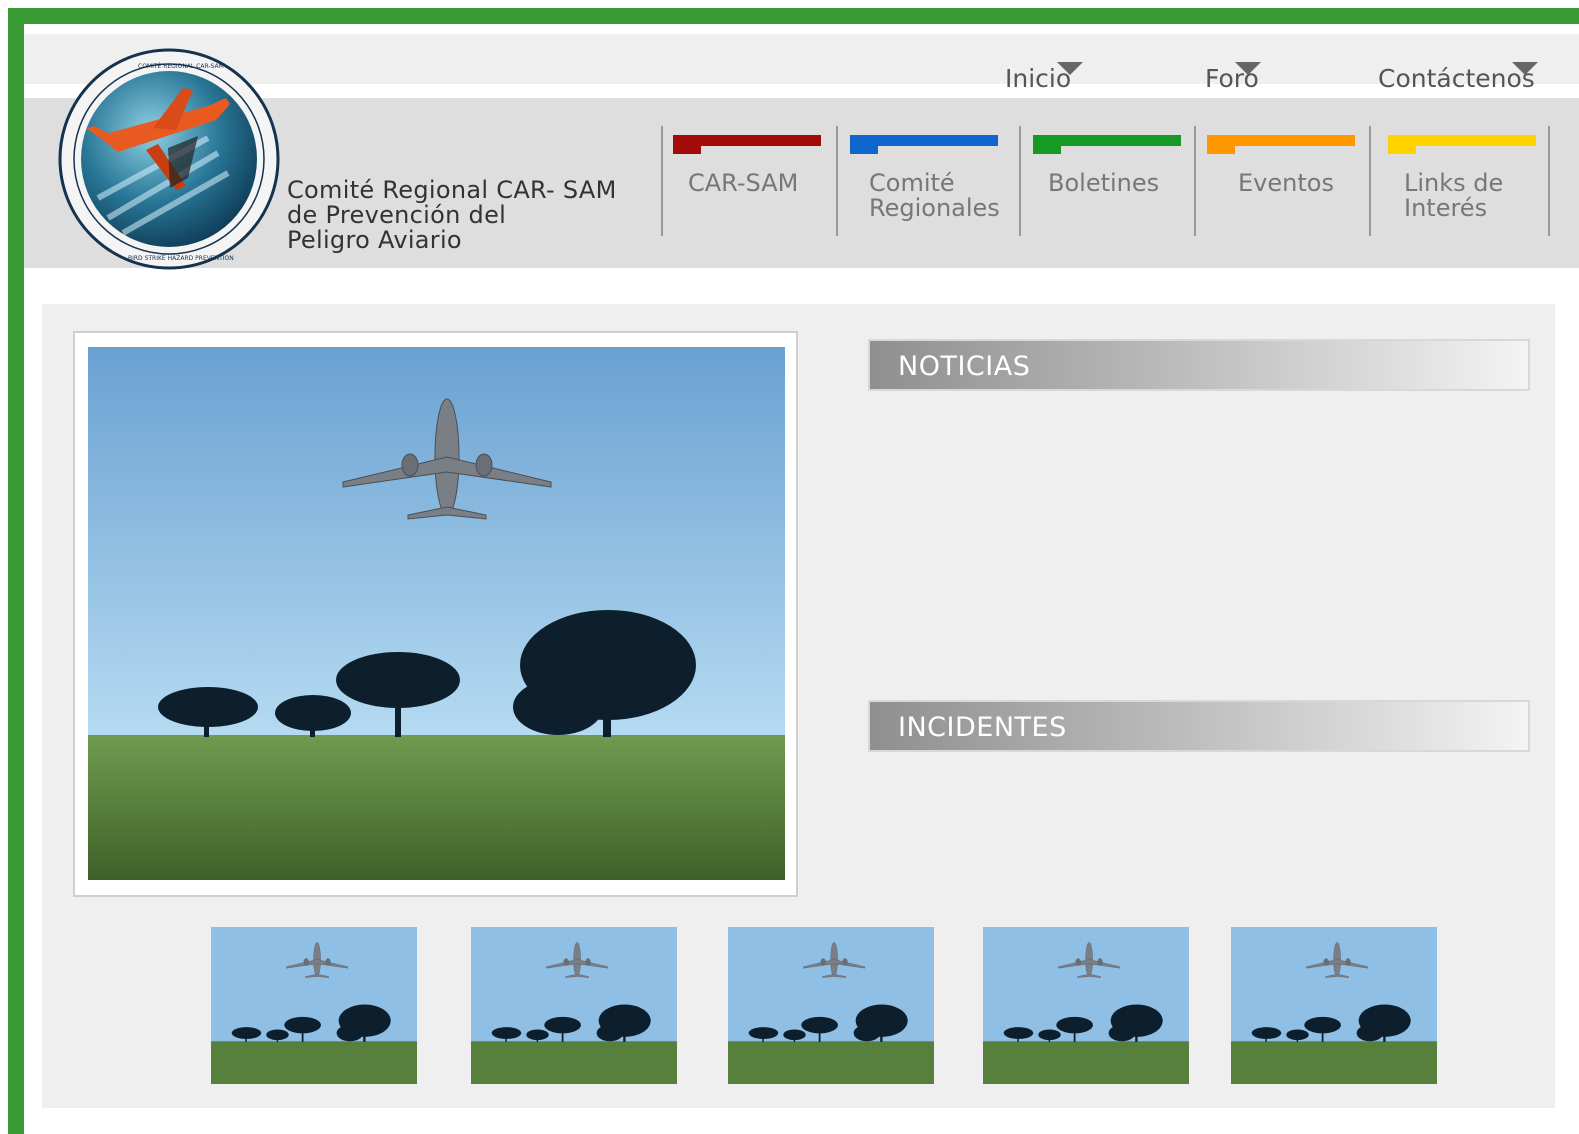 This screenshot has width=1579, height=1134. What do you see at coordinates (924, 144) in the screenshot?
I see `nav-color-bar-comite` at bounding box center [924, 144].